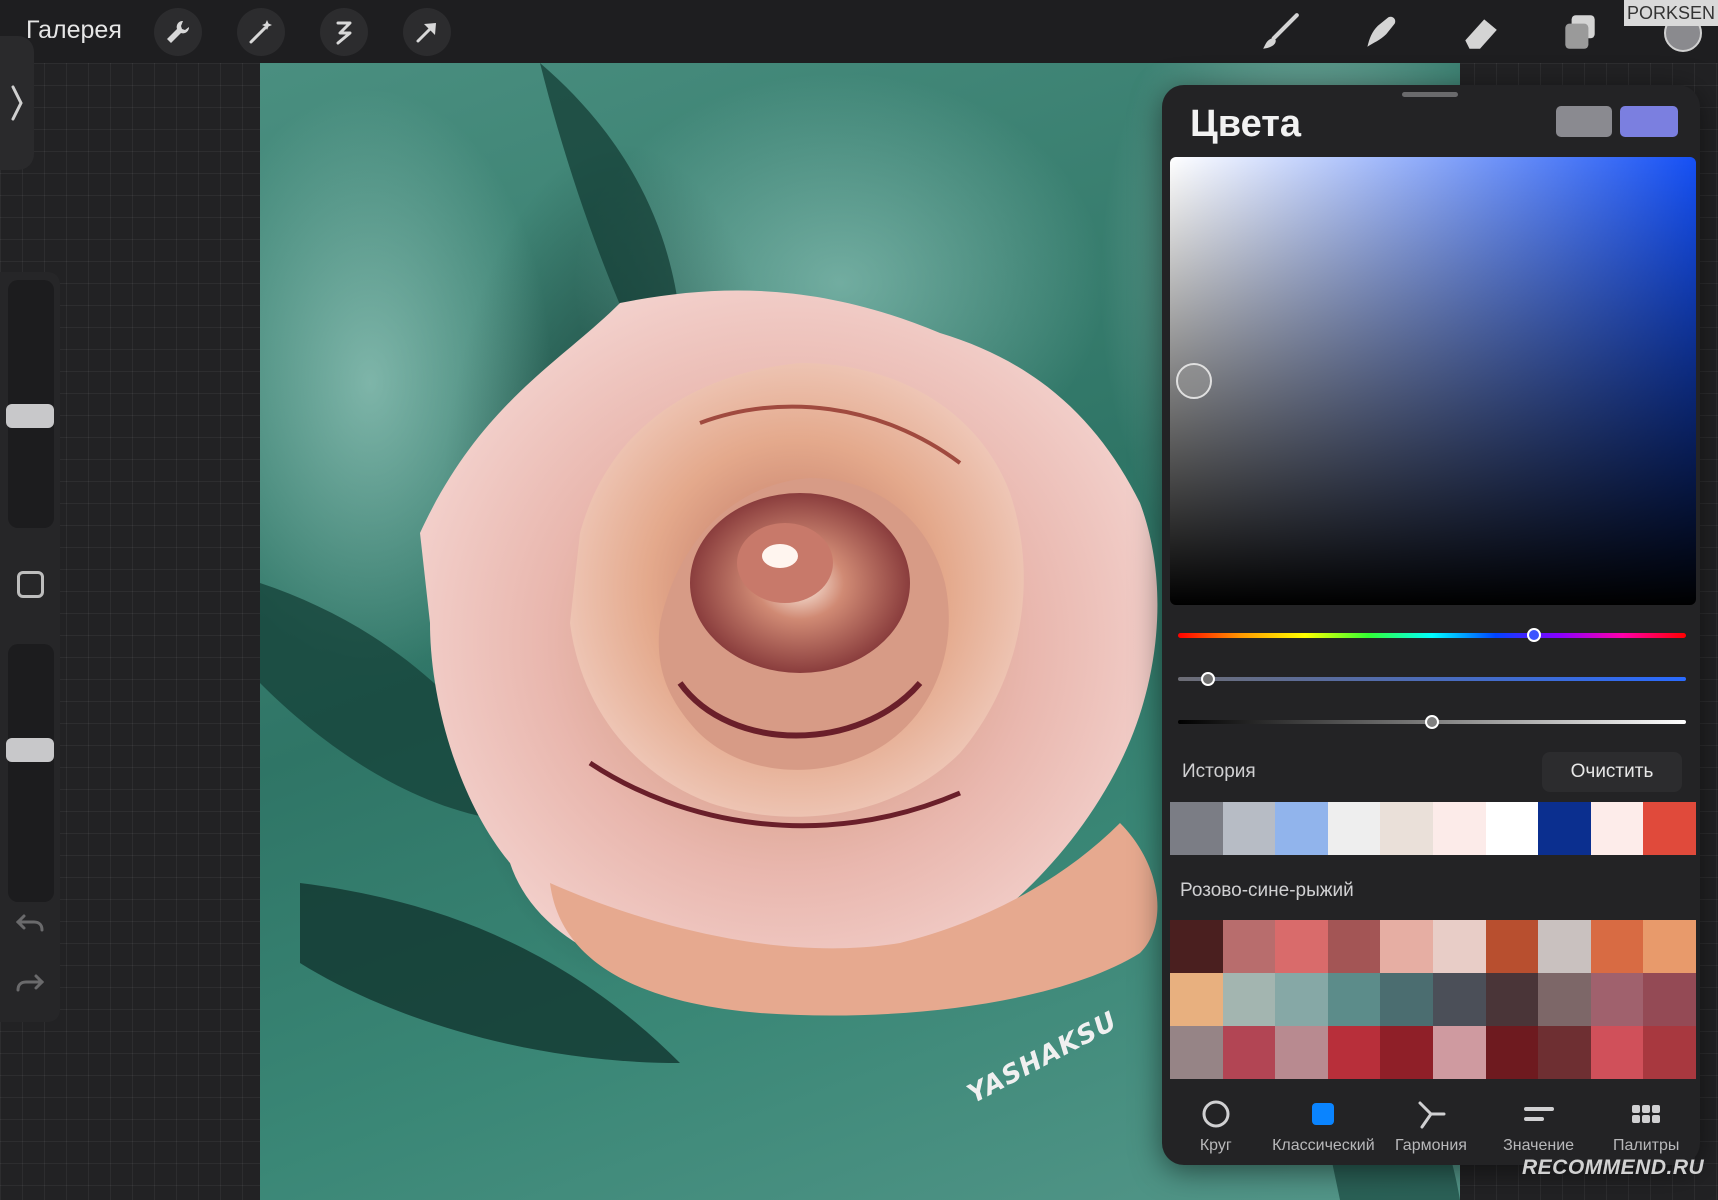 Image resolution: width=1718 pixels, height=1200 pixels. Describe the element at coordinates (1267, 890) in the screenshot. I see `palette-name: Розово-сине-рыжий` at that location.